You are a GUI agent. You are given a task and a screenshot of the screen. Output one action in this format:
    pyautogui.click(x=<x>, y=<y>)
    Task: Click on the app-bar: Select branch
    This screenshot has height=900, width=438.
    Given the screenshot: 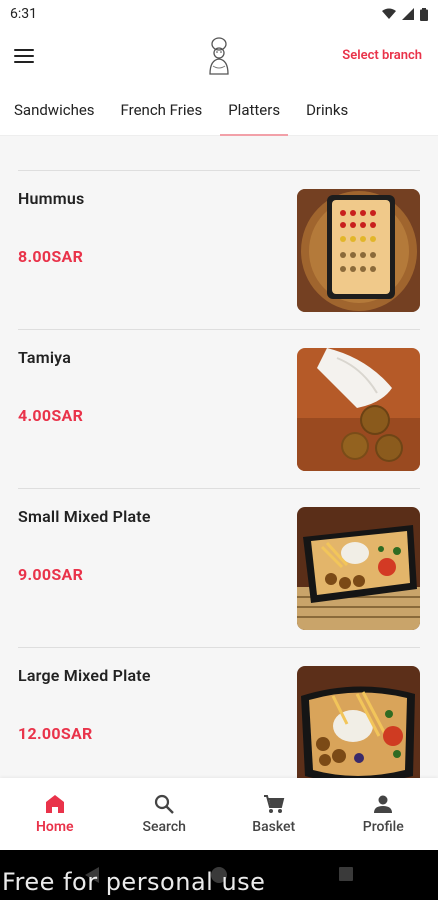 What is the action you would take?
    pyautogui.click(x=219, y=56)
    